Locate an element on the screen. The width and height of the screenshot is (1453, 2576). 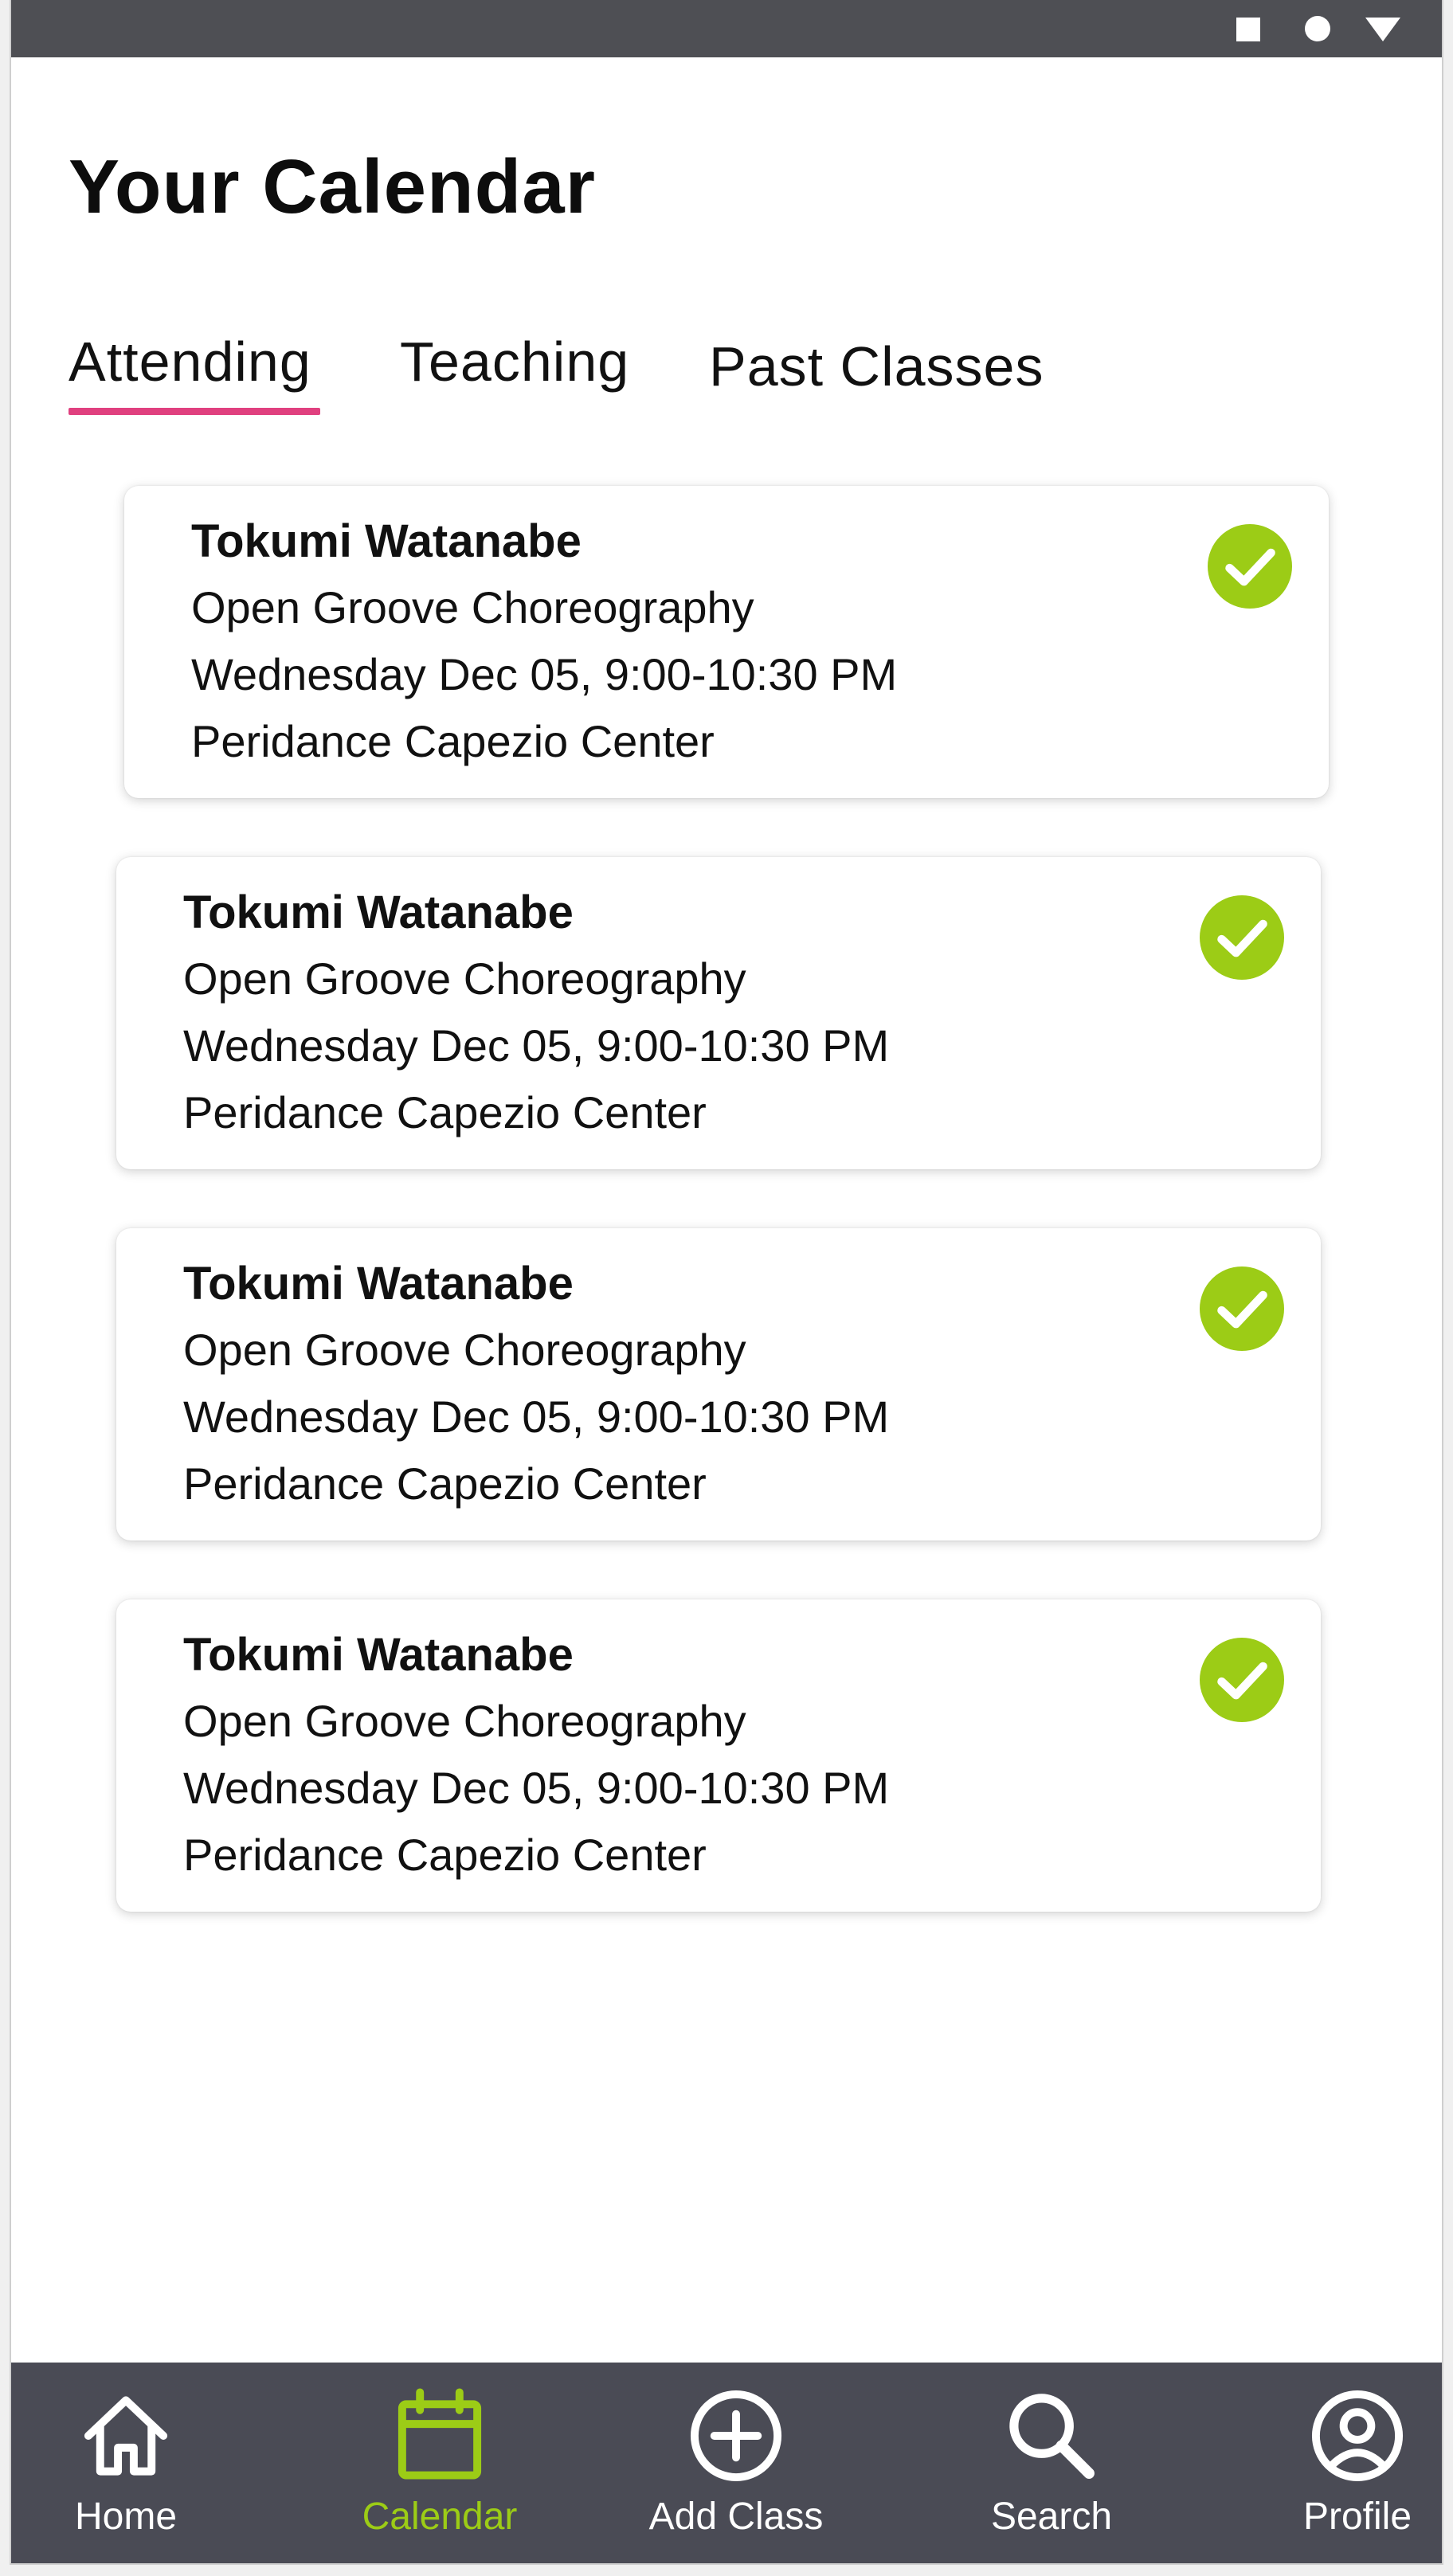
tab-teaching: Teaching is located at coordinates (514, 361).